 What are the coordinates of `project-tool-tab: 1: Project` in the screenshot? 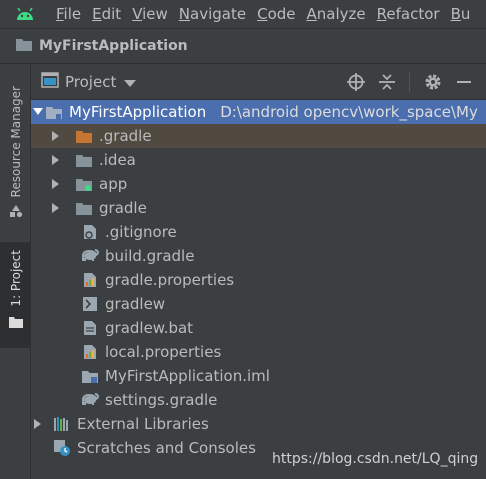 It's located at (15, 295).